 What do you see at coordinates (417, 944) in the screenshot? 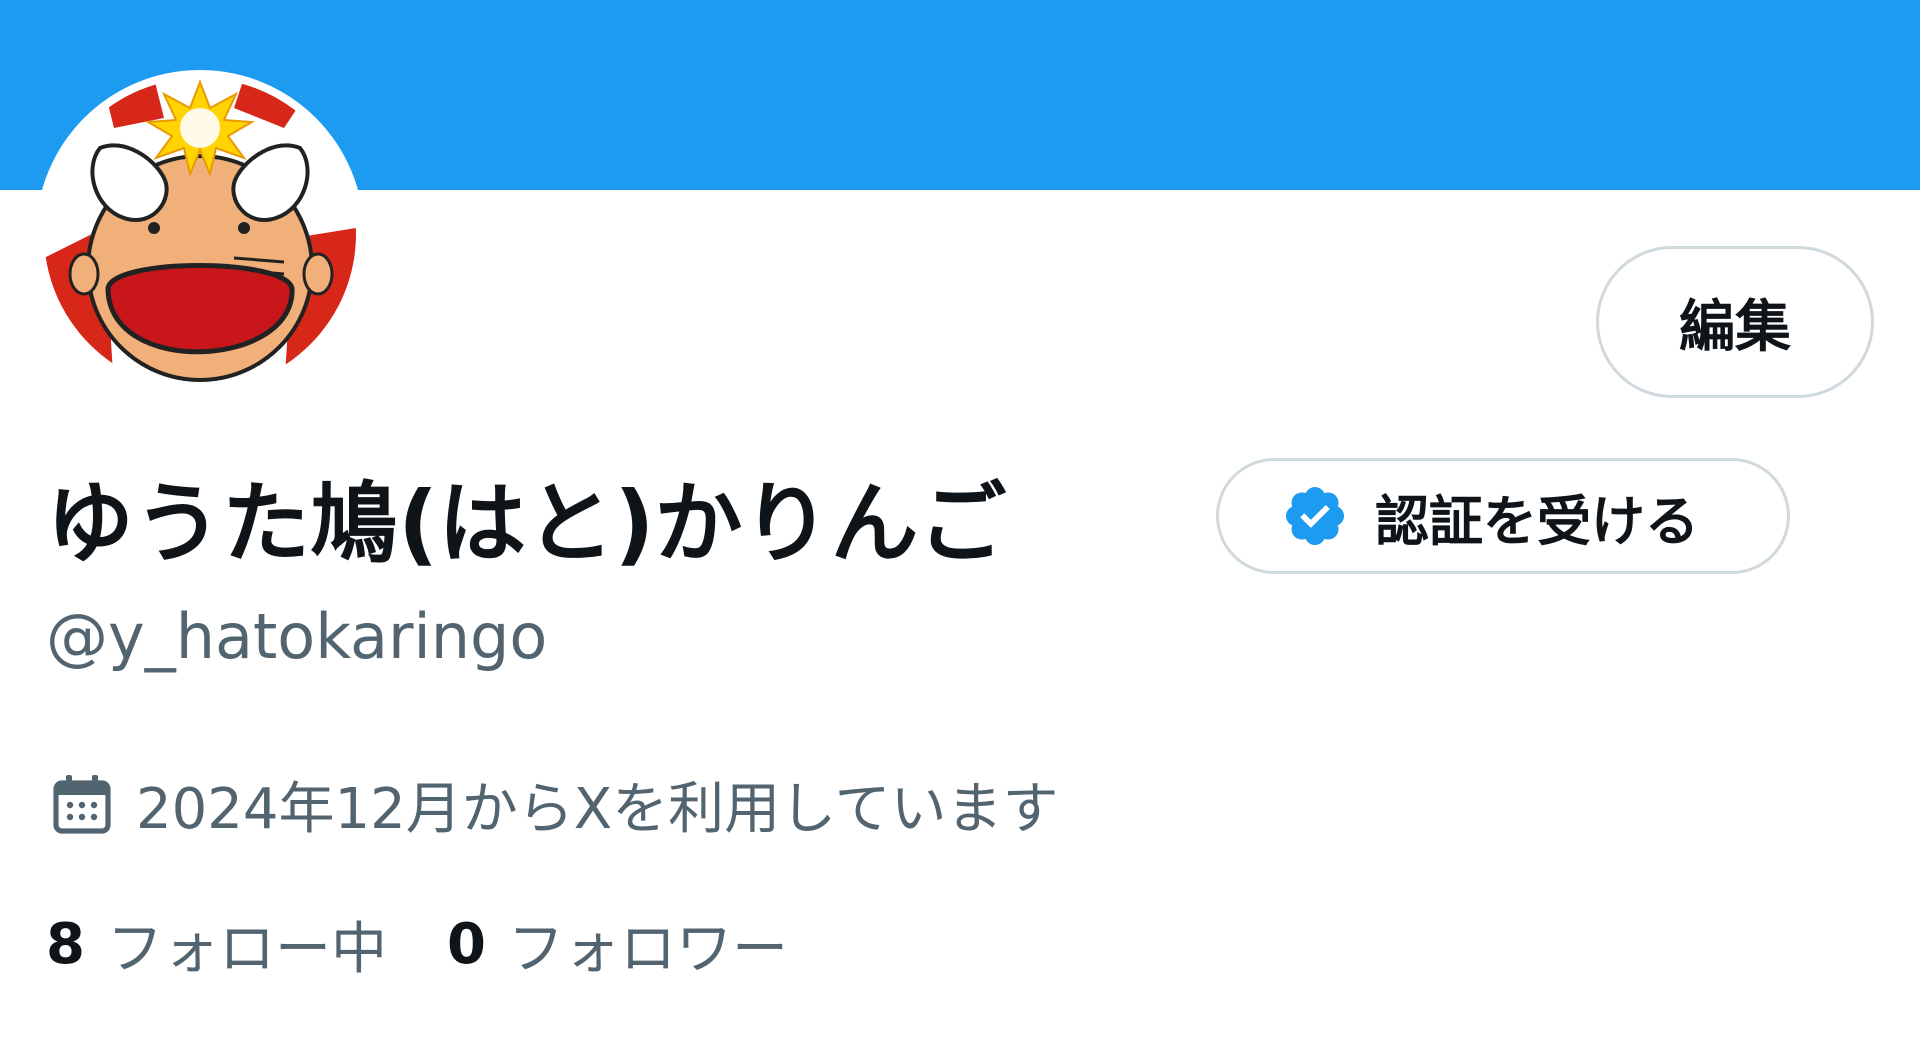
I see `follow-stats: 8 フォロー中 0 フォロワー` at bounding box center [417, 944].